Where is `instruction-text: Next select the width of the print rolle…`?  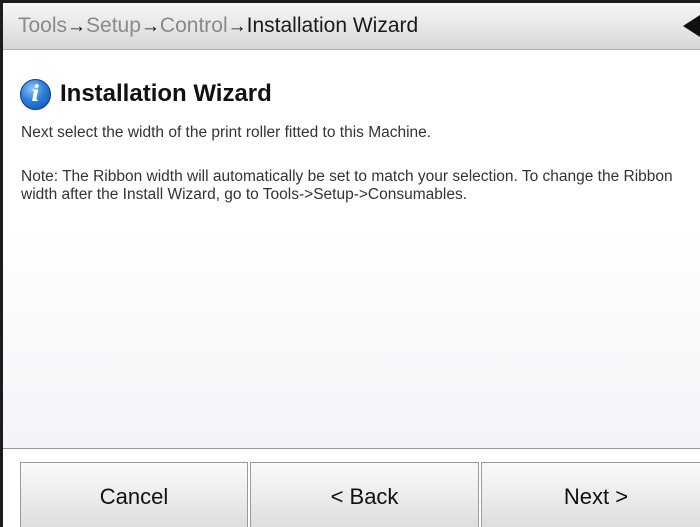 instruction-text: Next select the width of the print rolle… is located at coordinates (226, 132).